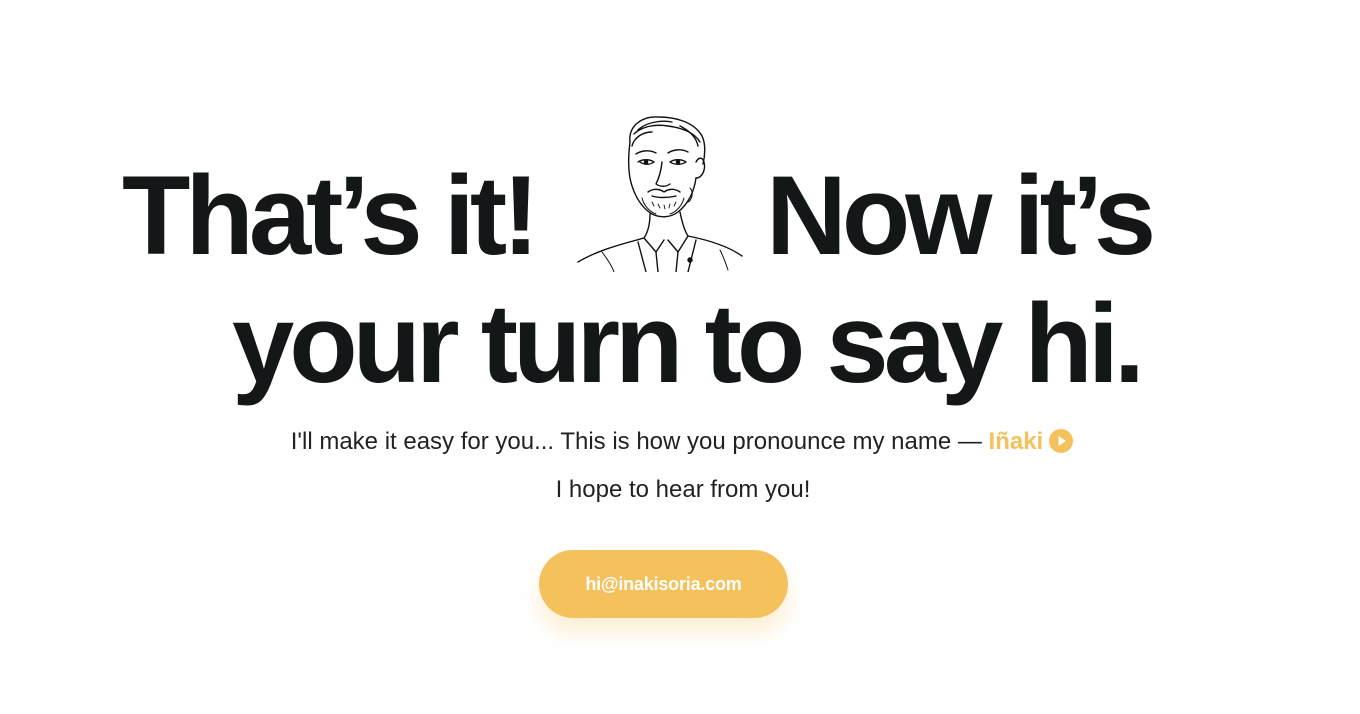  Describe the element at coordinates (1016, 441) in the screenshot. I see `name-pronunciation-link: Iñaki` at that location.